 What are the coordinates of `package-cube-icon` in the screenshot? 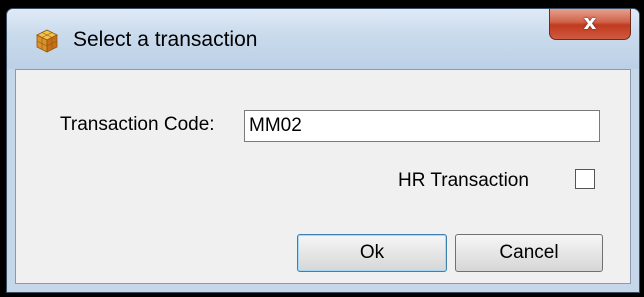 It's located at (47, 41).